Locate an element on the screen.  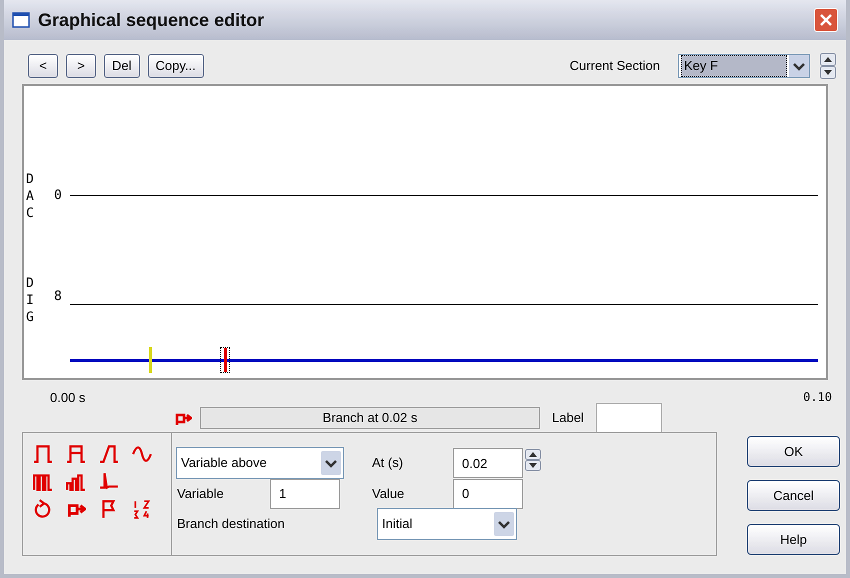
value-input: 0 is located at coordinates (488, 493).